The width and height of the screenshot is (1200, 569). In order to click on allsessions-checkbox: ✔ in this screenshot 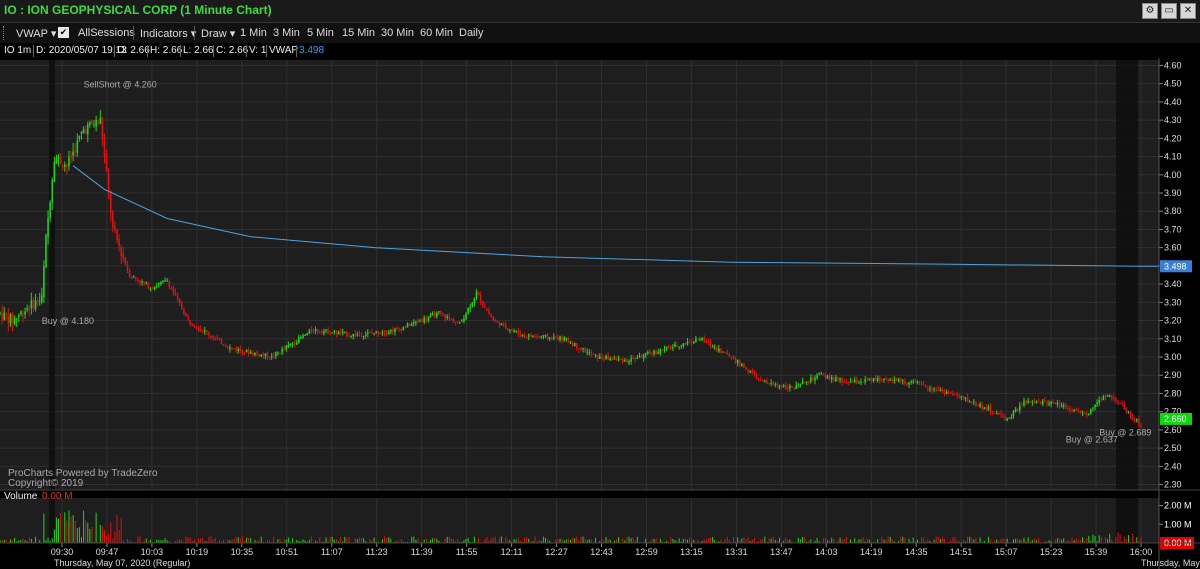, I will do `click(63, 32)`.